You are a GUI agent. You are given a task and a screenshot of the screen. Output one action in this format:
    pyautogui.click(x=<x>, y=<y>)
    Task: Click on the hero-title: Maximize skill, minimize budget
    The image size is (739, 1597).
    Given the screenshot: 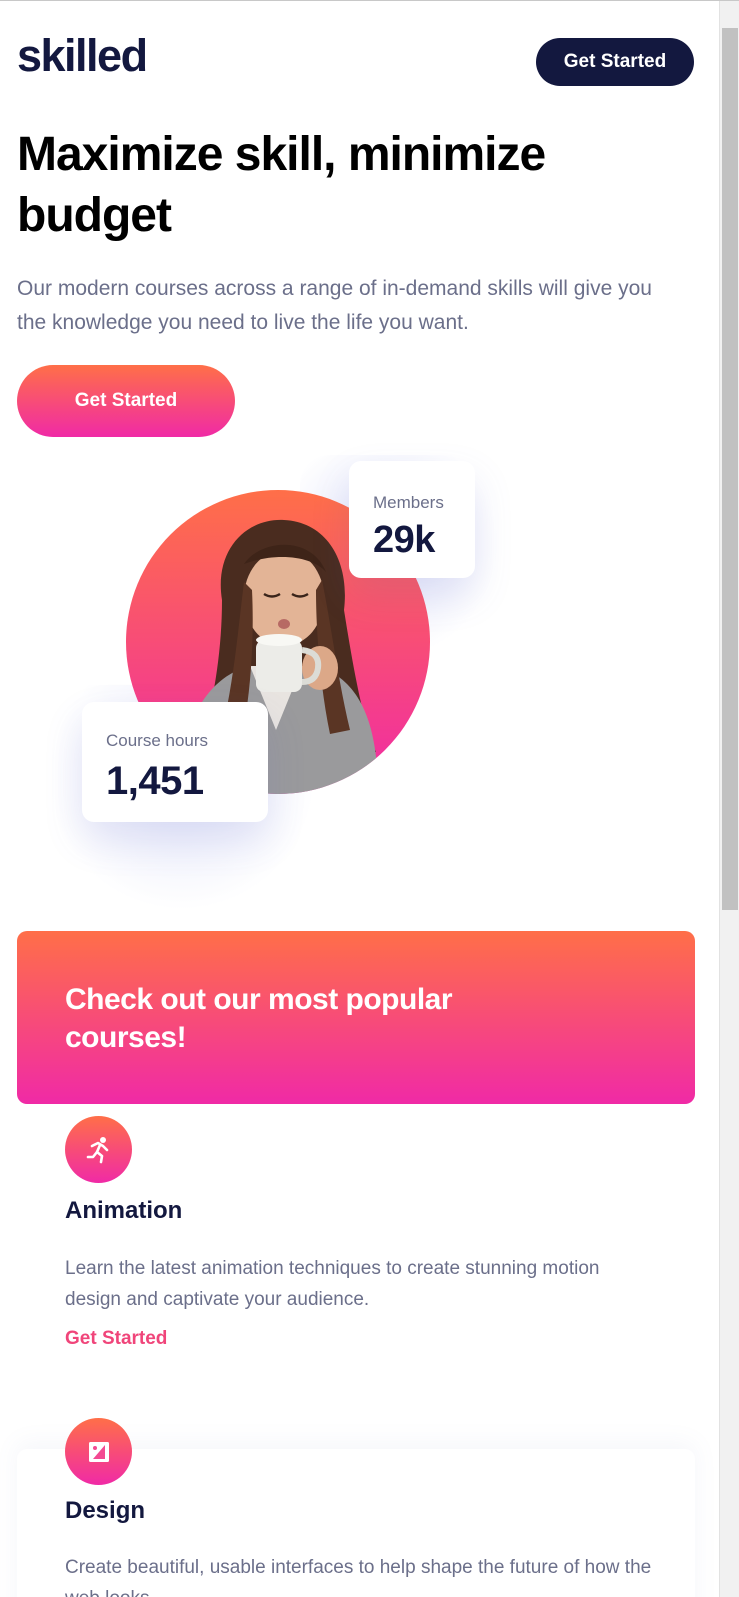 What is the action you would take?
    pyautogui.click(x=281, y=185)
    